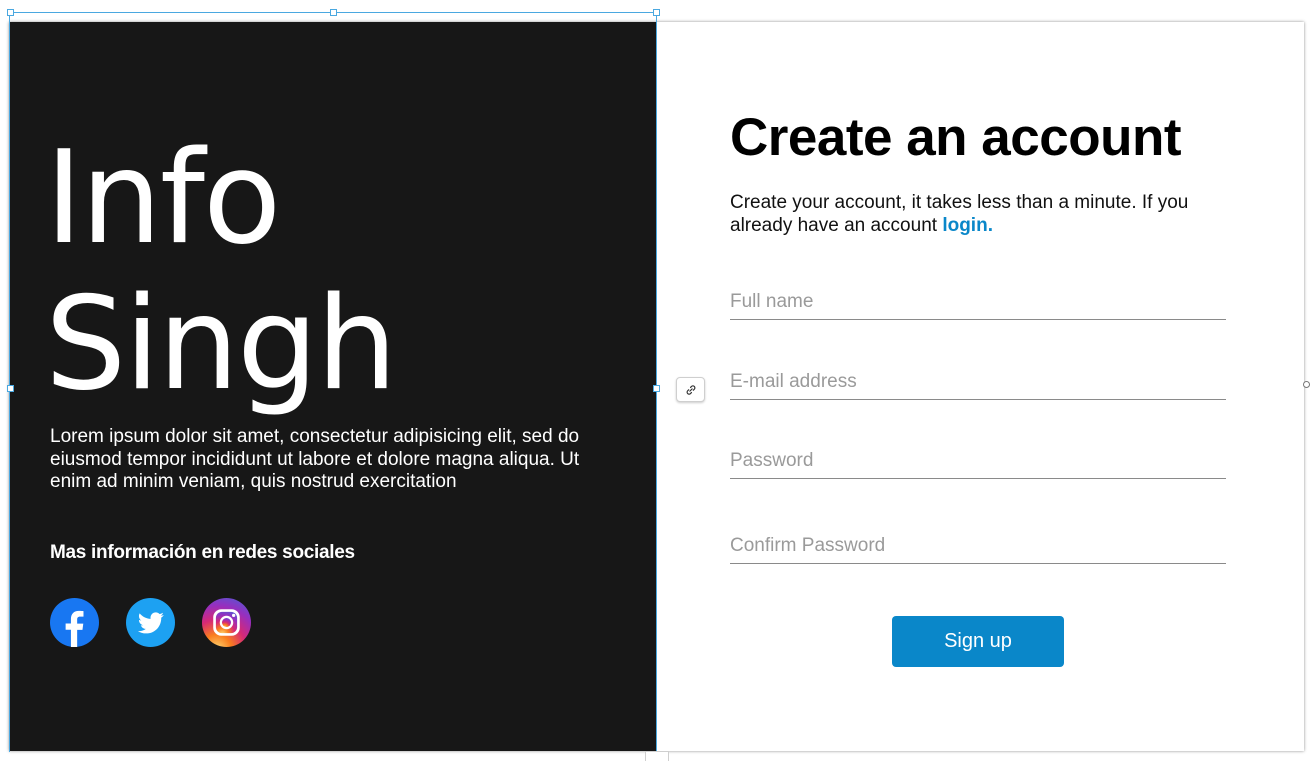 The height and width of the screenshot is (761, 1310). I want to click on link-icon, so click(690, 389).